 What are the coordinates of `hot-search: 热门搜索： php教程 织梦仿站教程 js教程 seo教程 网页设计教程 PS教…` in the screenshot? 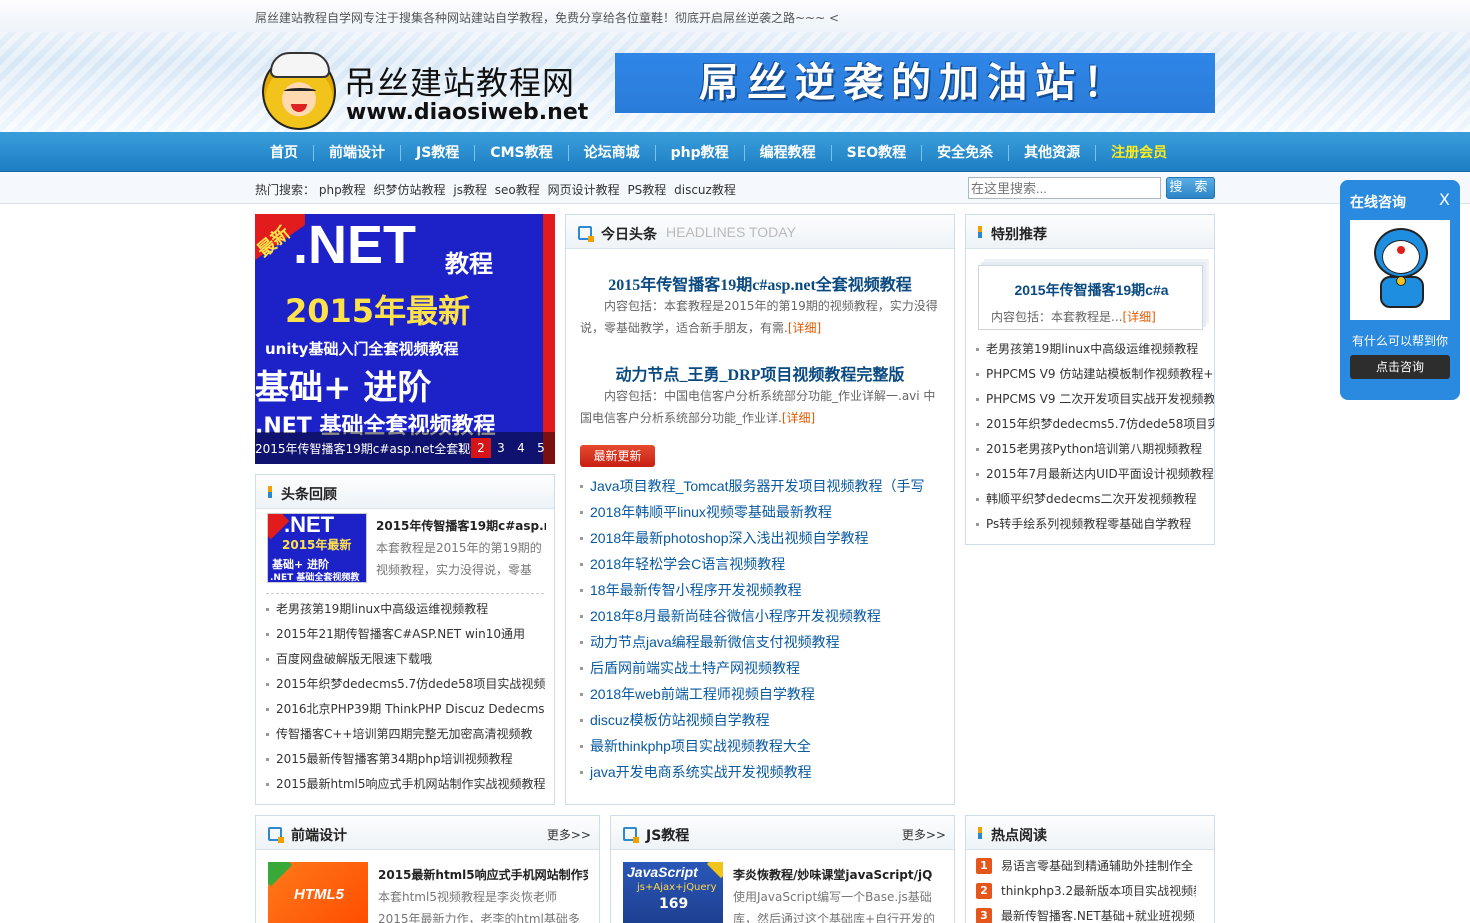 It's located at (497, 189).